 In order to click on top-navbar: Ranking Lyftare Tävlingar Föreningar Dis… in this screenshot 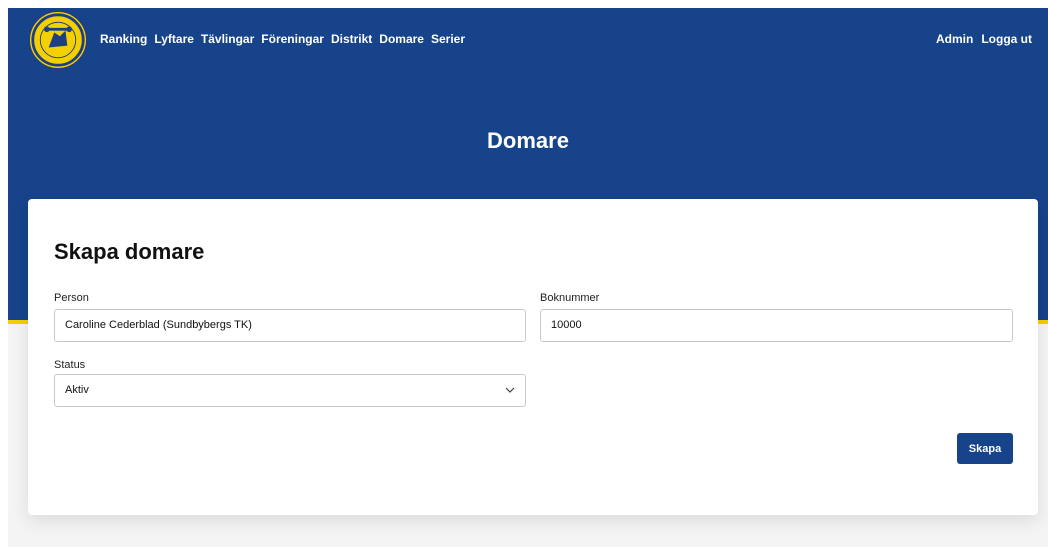, I will do `click(528, 40)`.